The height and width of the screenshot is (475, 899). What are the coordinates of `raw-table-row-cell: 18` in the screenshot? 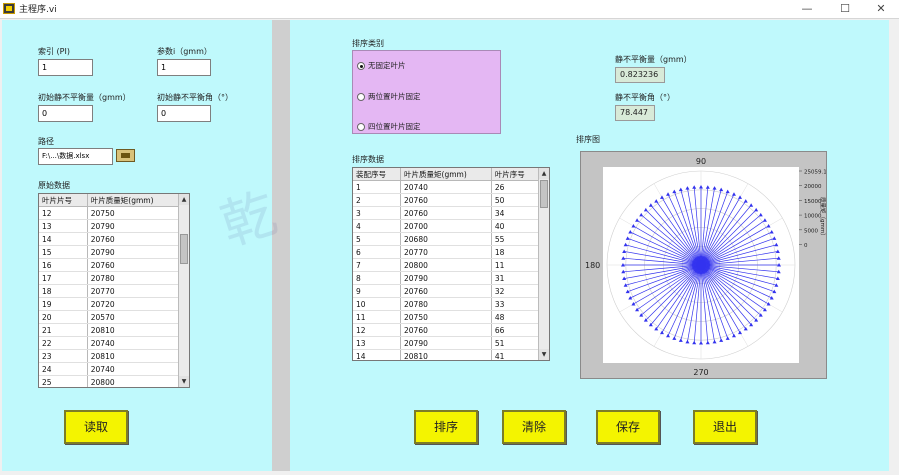 It's located at (63, 291).